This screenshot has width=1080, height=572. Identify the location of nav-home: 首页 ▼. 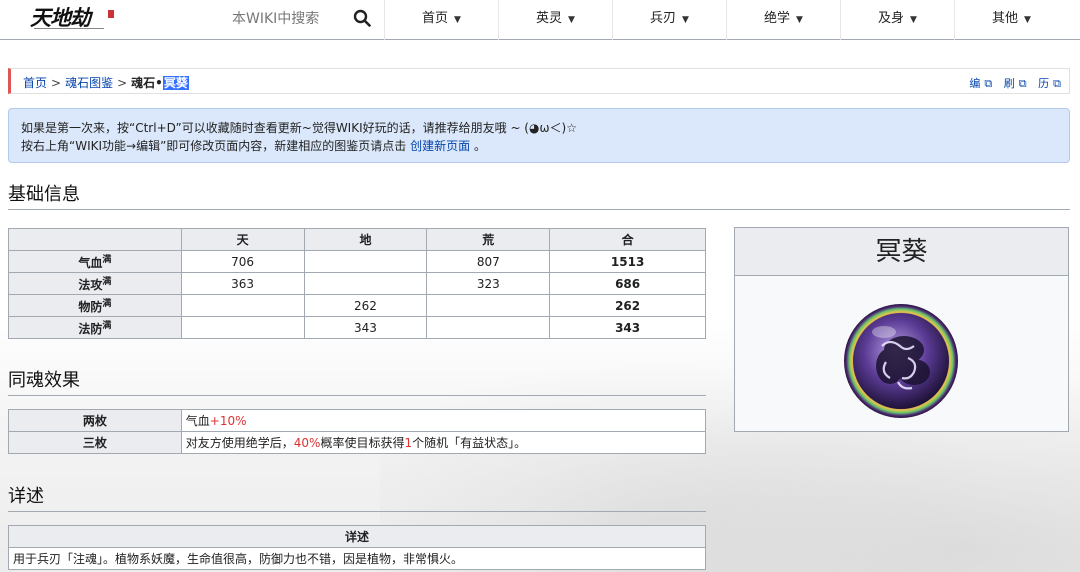
(441, 20).